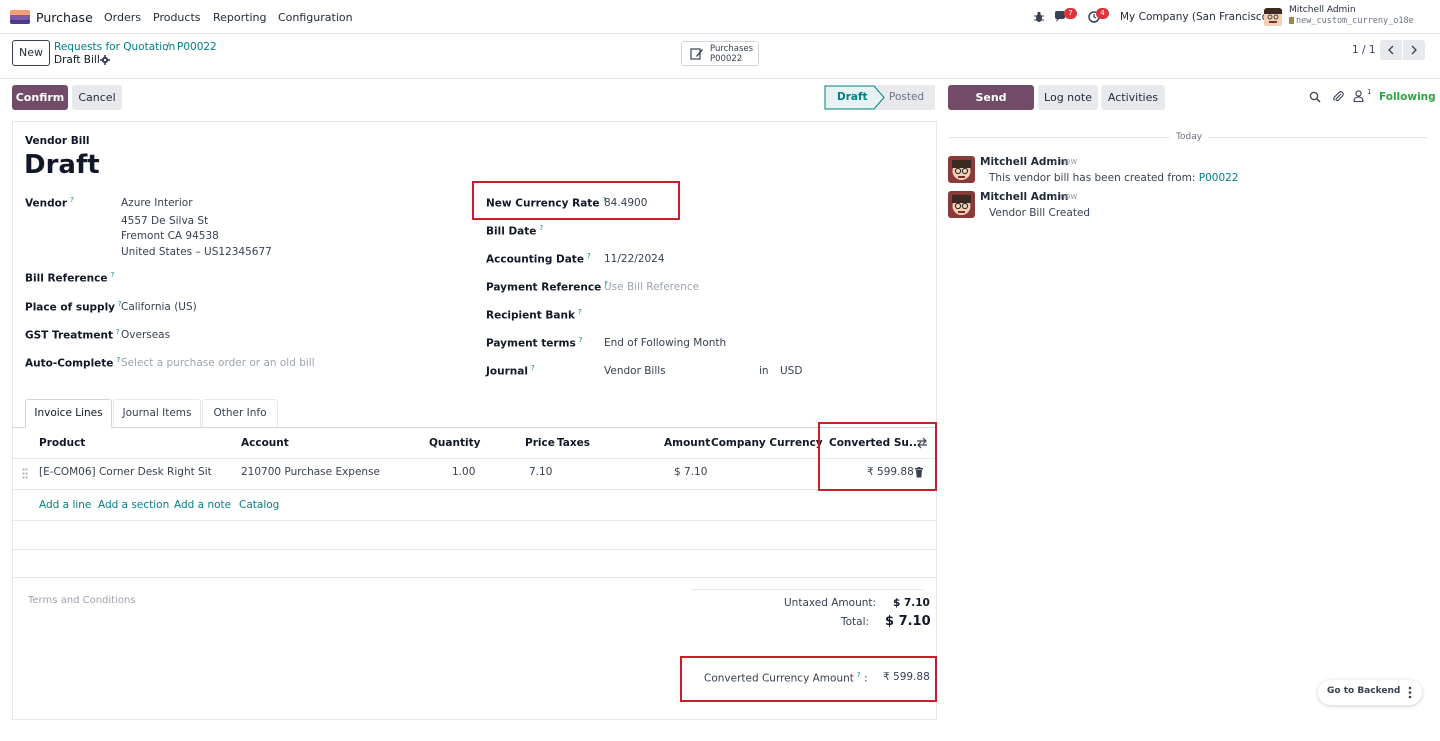  What do you see at coordinates (25, 473) in the screenshot?
I see `drag-handle-icon` at bounding box center [25, 473].